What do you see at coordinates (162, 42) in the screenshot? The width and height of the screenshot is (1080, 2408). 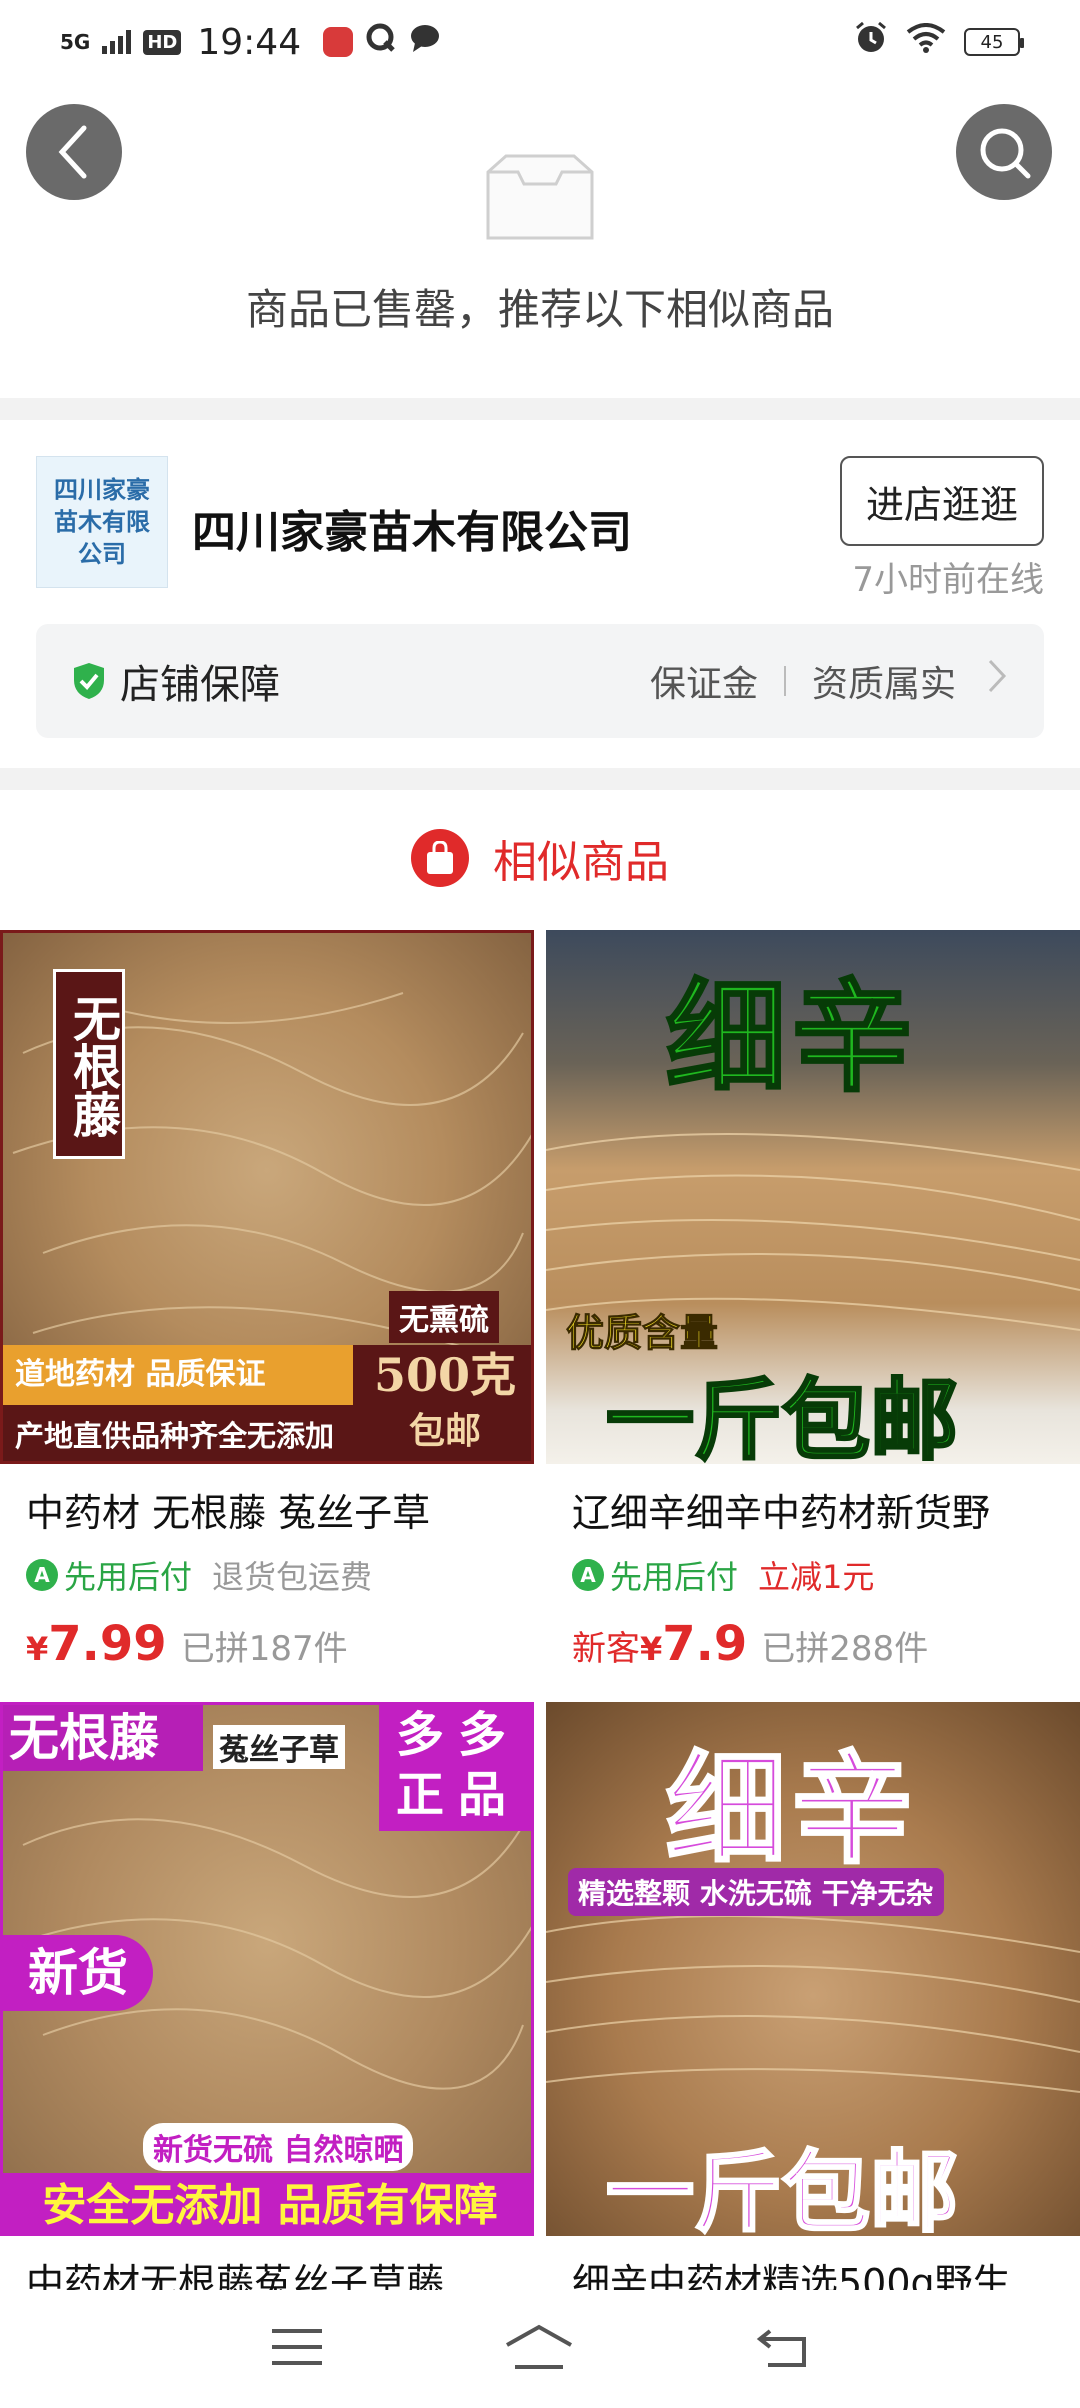 I see `hd-icon: HD` at bounding box center [162, 42].